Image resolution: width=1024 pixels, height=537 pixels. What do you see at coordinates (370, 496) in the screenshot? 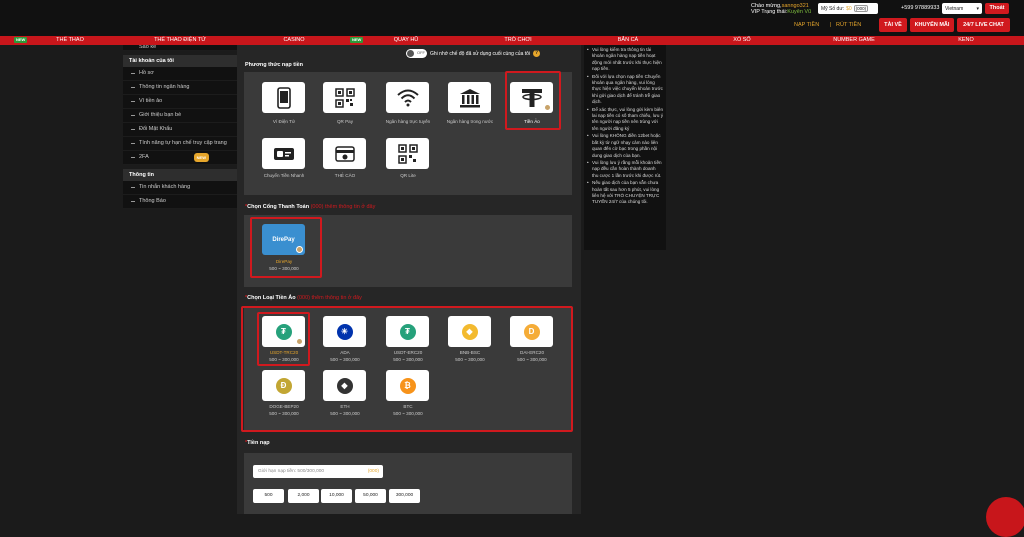
I see `quick-amount-50000: 50,000` at bounding box center [370, 496].